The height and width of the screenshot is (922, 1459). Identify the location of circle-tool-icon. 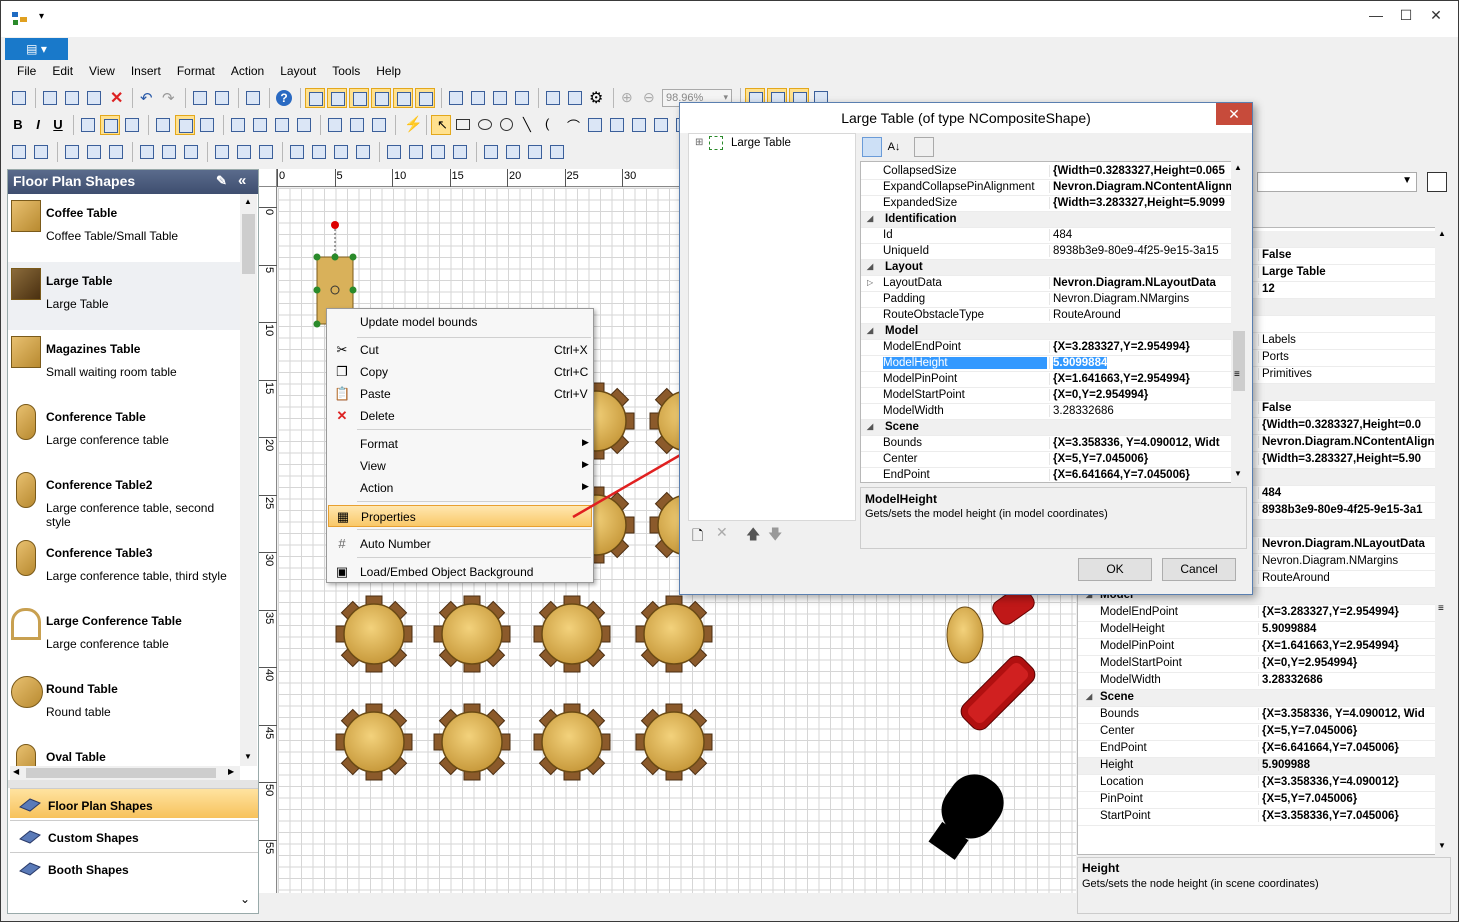
(507, 125).